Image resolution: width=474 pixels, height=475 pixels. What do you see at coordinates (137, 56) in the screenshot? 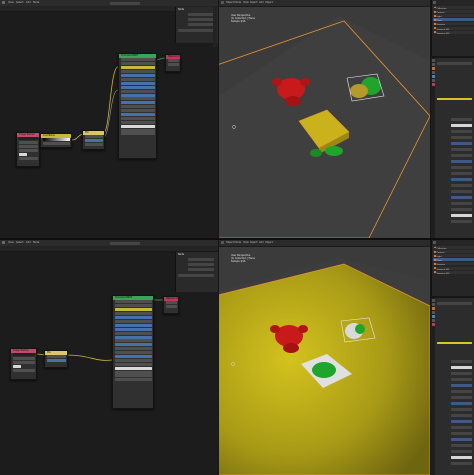
I see `principled-bsdf-node-title: Principled BSDF` at bounding box center [137, 56].